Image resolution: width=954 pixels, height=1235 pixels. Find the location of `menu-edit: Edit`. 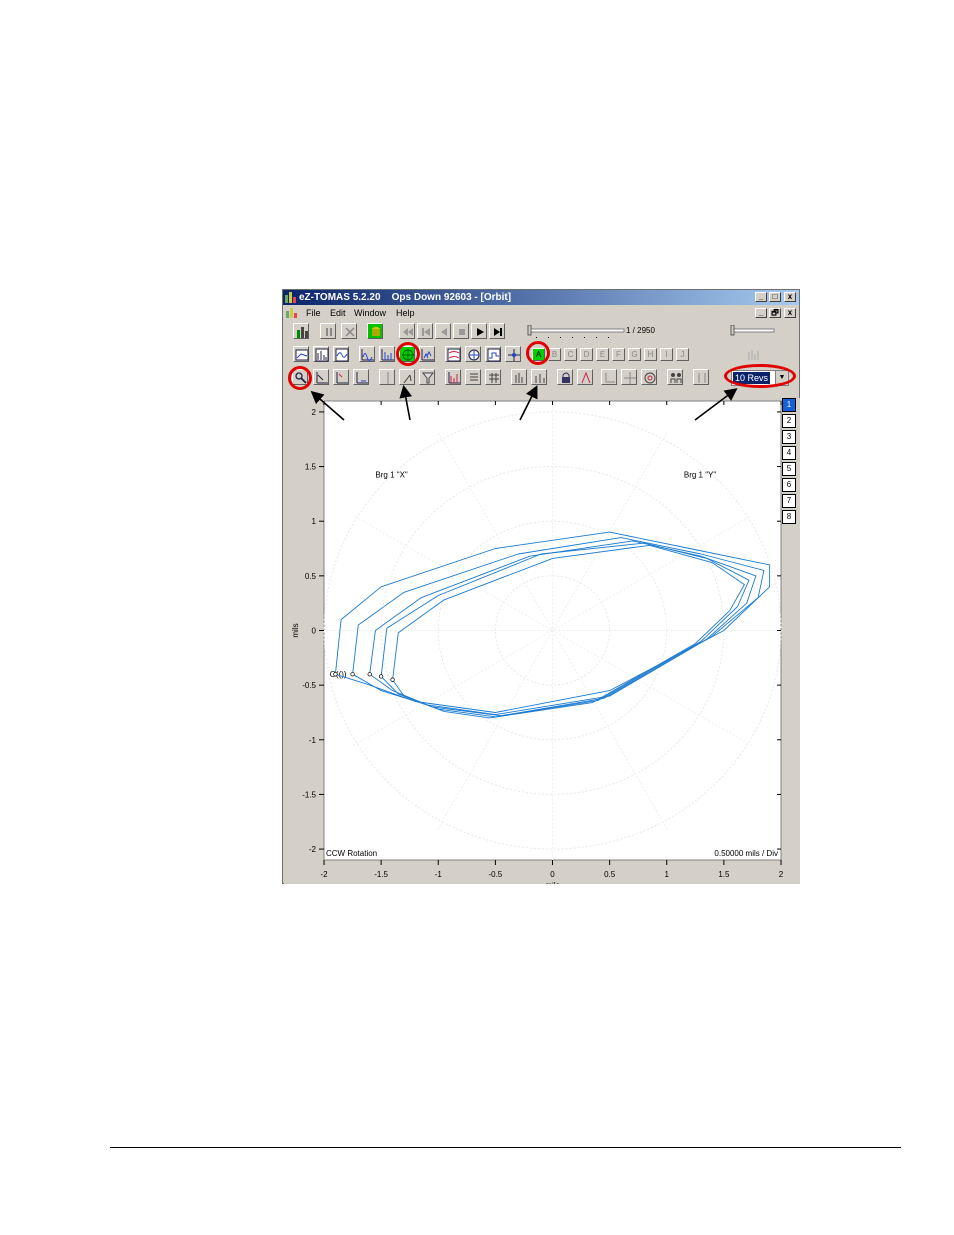

menu-edit: Edit is located at coordinates (338, 313).